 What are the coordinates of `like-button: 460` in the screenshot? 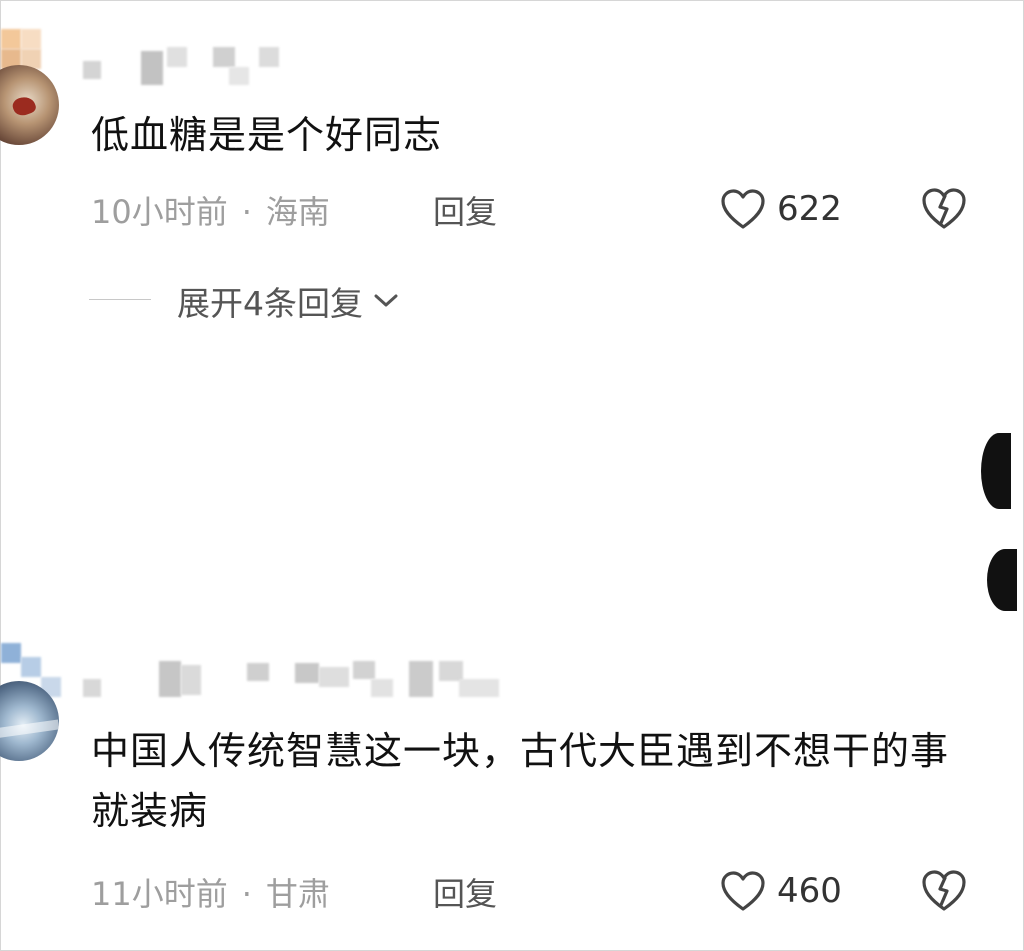 It's located at (780, 891).